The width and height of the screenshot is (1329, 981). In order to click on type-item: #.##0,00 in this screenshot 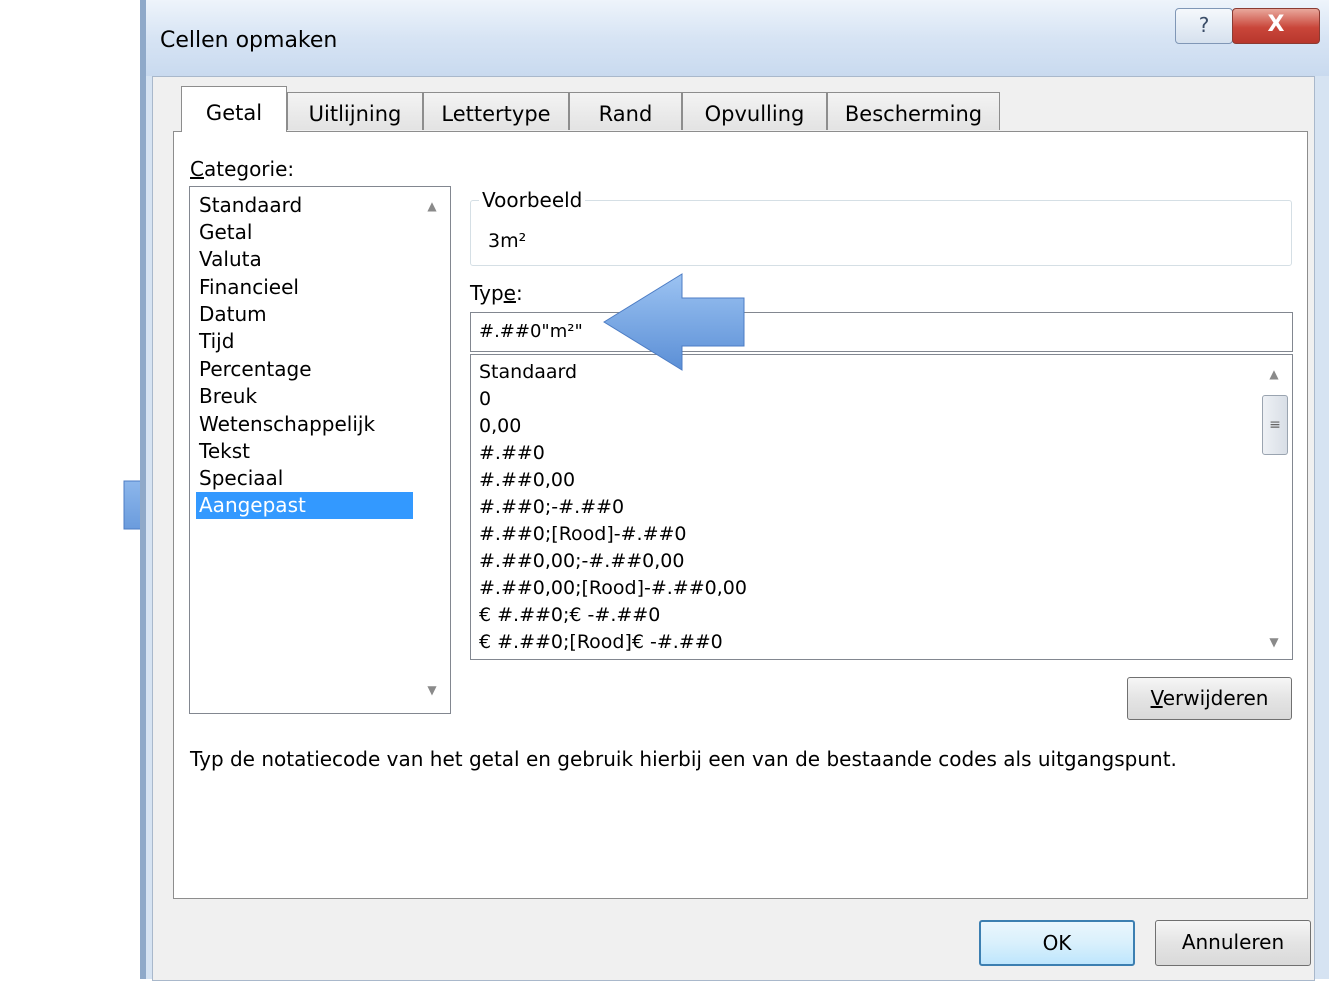, I will do `click(527, 480)`.